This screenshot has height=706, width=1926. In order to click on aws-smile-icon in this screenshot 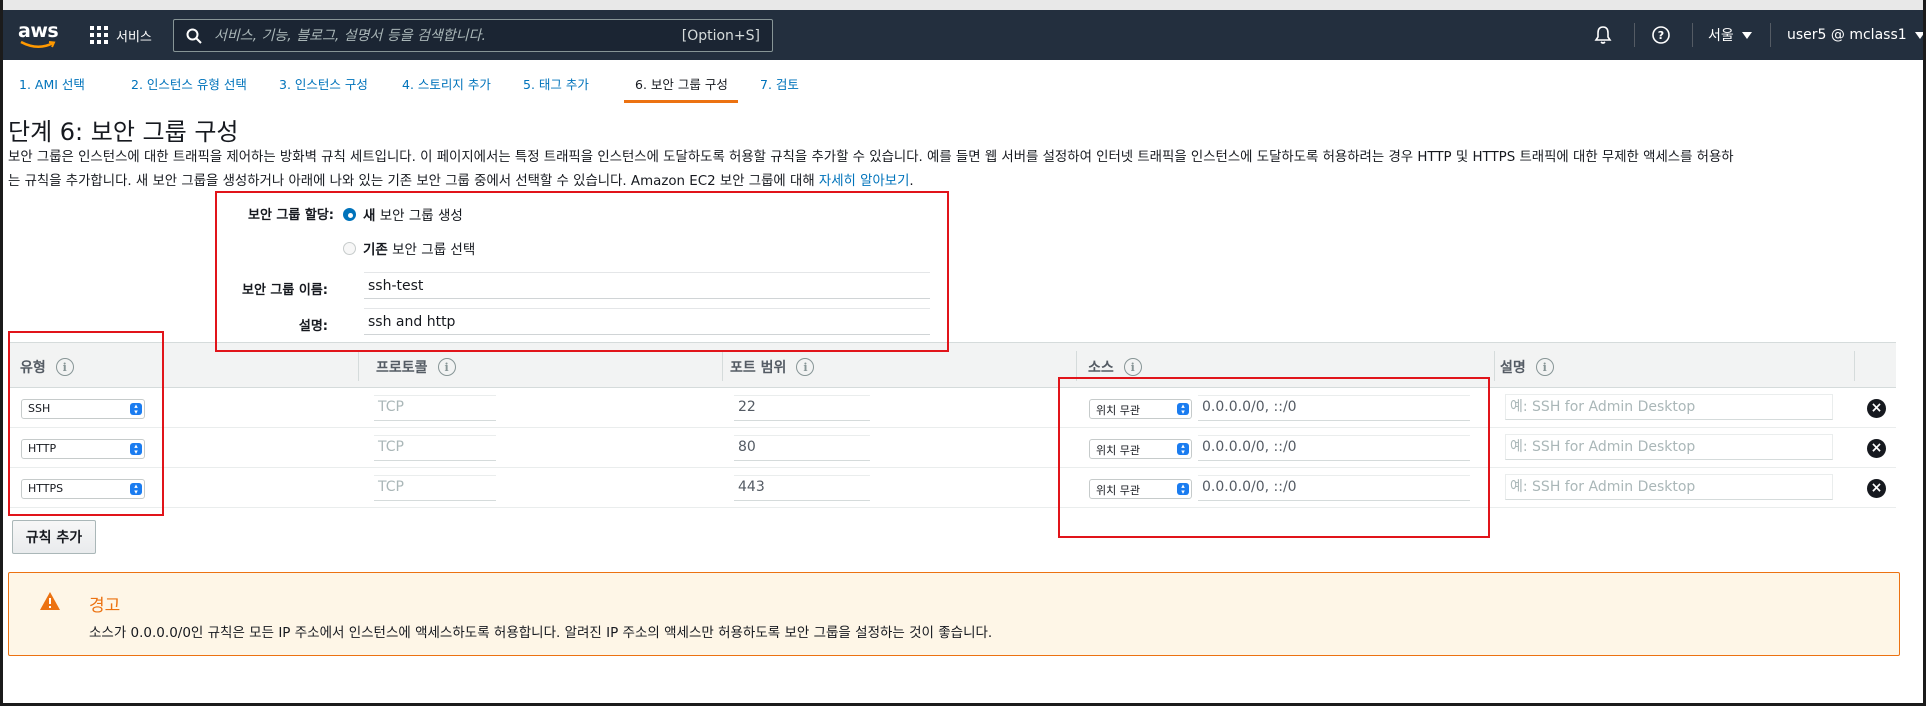, I will do `click(38, 44)`.